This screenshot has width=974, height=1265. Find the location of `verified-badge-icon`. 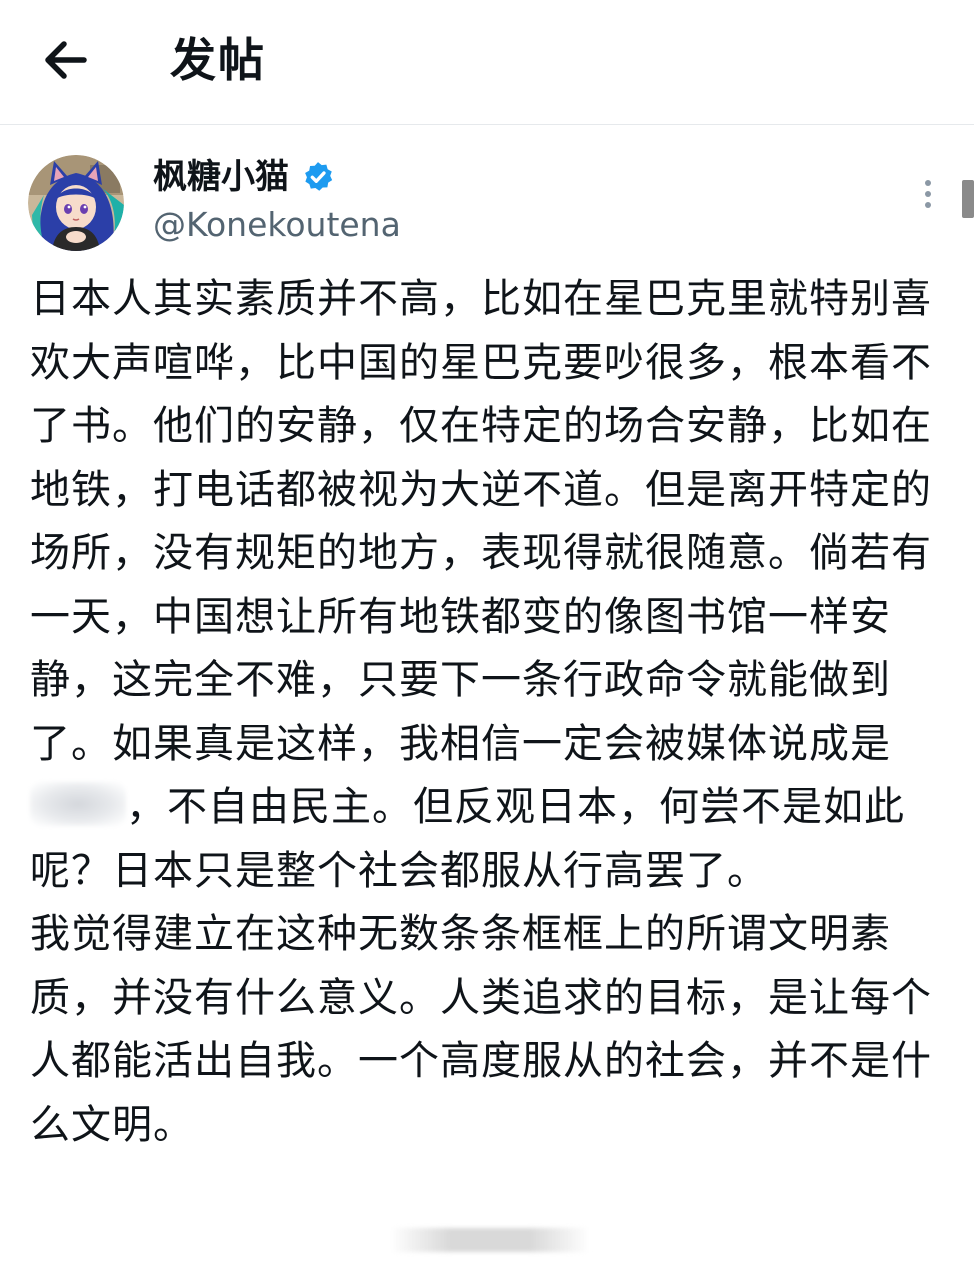

verified-badge-icon is located at coordinates (318, 177).